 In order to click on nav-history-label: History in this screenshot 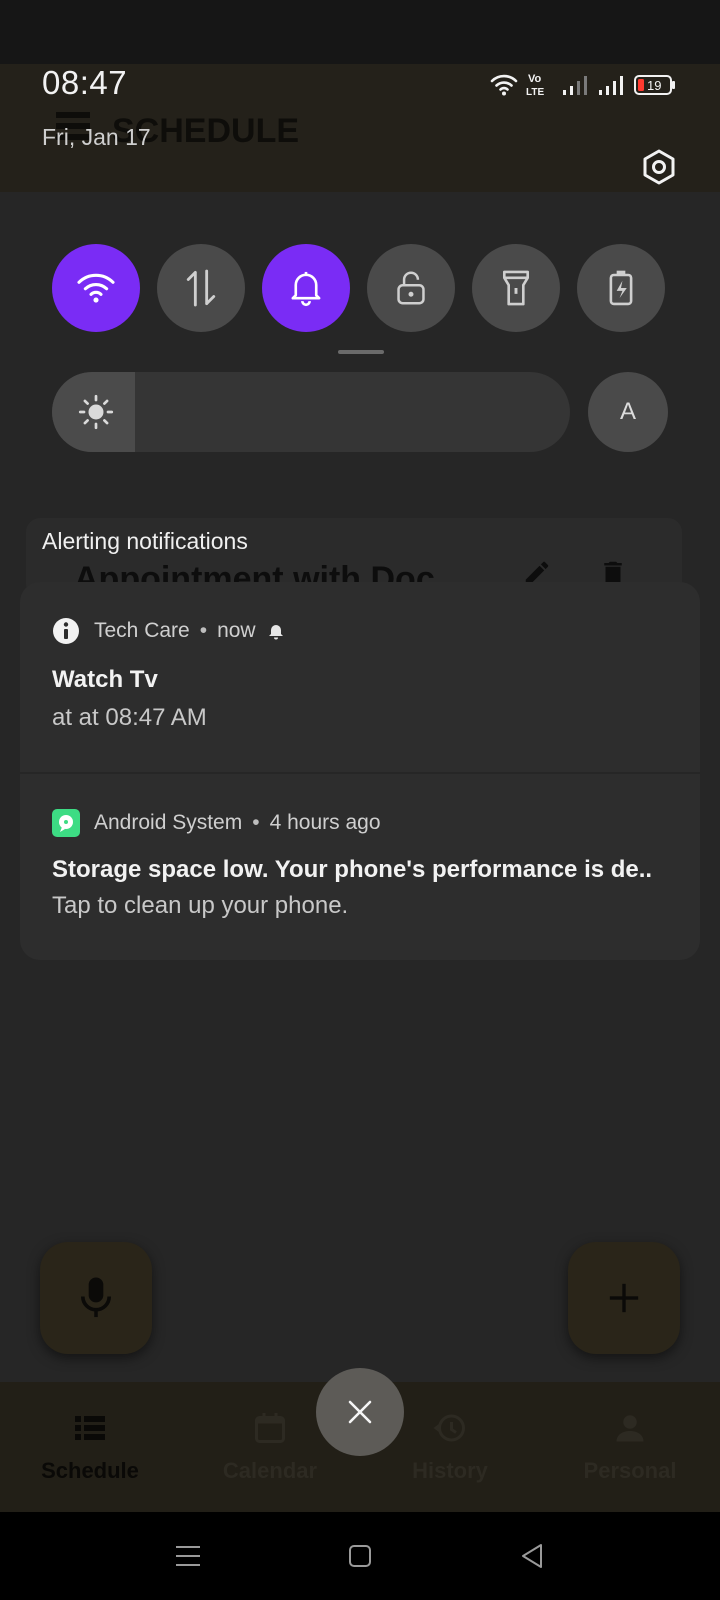, I will do `click(450, 1470)`.